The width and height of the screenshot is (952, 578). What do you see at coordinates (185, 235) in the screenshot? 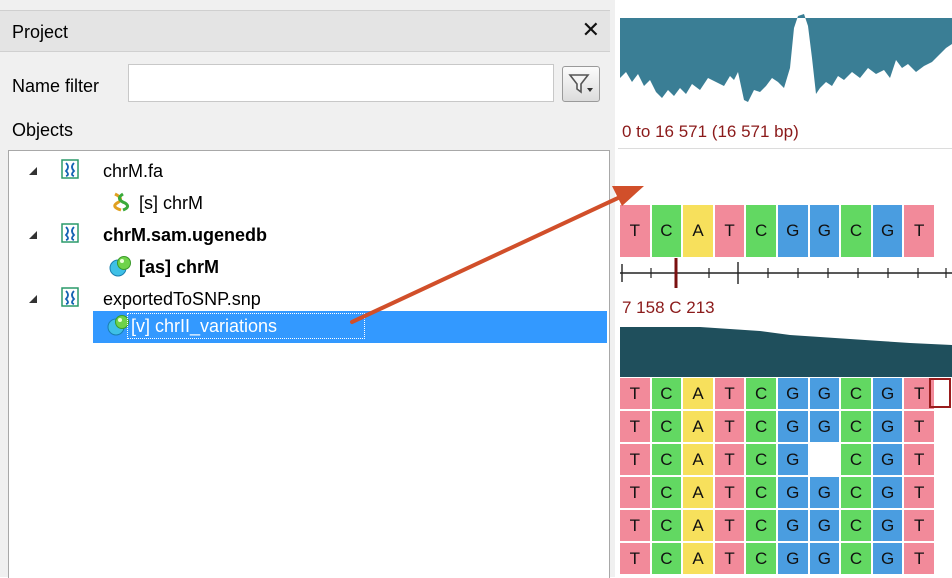
I see `tree-item-label: chrM.sam.ugenedb` at bounding box center [185, 235].